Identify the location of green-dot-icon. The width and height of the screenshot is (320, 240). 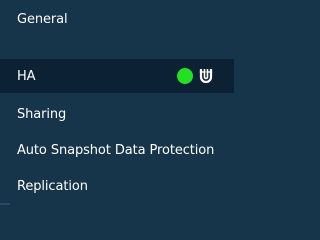
(185, 76).